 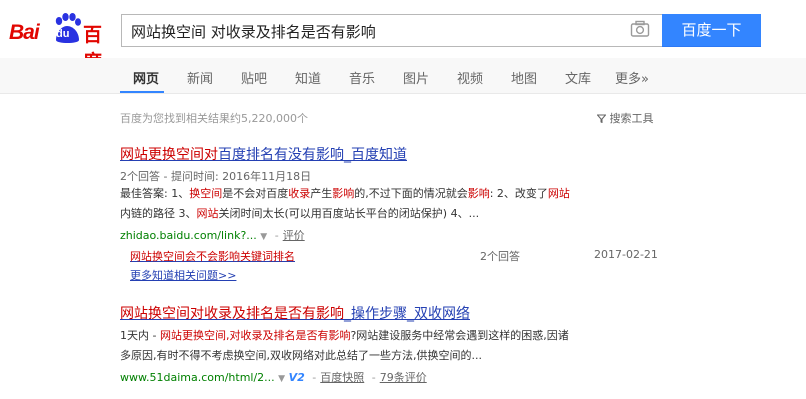 What do you see at coordinates (391, 30) in the screenshot?
I see `search-input: 网站换空间 对收录及排名是否有影响` at bounding box center [391, 30].